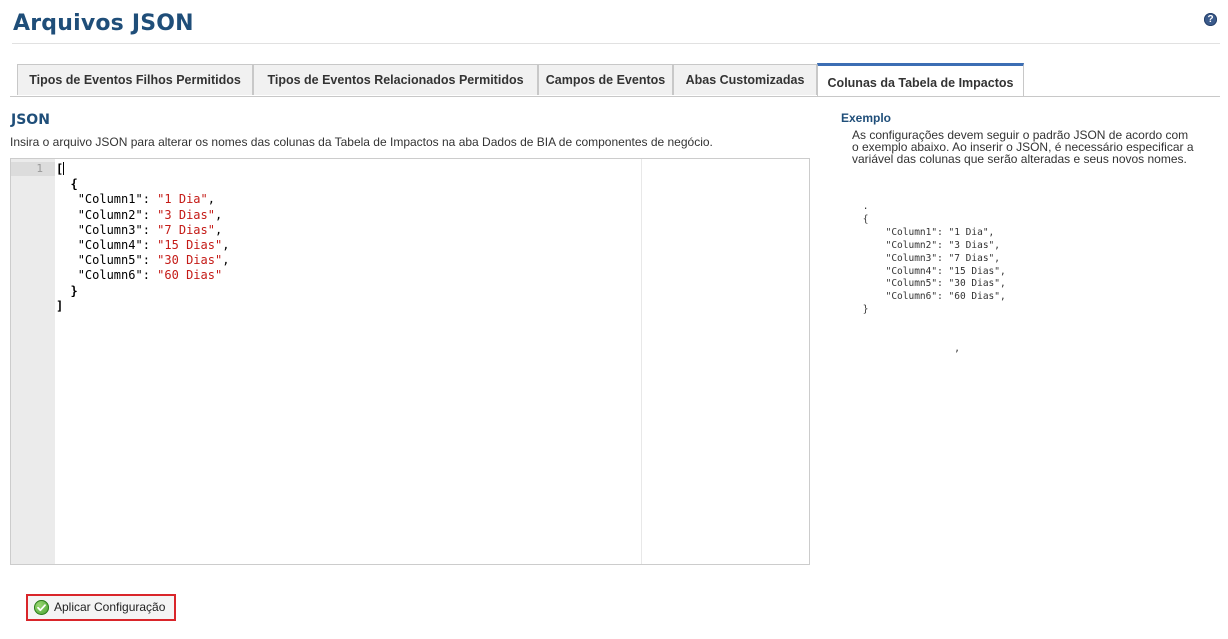  What do you see at coordinates (615, 96) in the screenshot?
I see `tab-bar-underline` at bounding box center [615, 96].